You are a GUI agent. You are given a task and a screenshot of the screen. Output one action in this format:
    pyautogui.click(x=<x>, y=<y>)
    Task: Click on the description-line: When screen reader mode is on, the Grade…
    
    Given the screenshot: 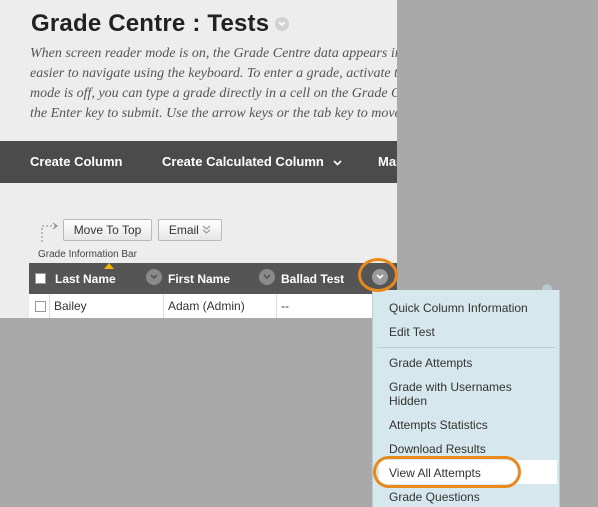 What is the action you would take?
    pyautogui.click(x=213, y=53)
    